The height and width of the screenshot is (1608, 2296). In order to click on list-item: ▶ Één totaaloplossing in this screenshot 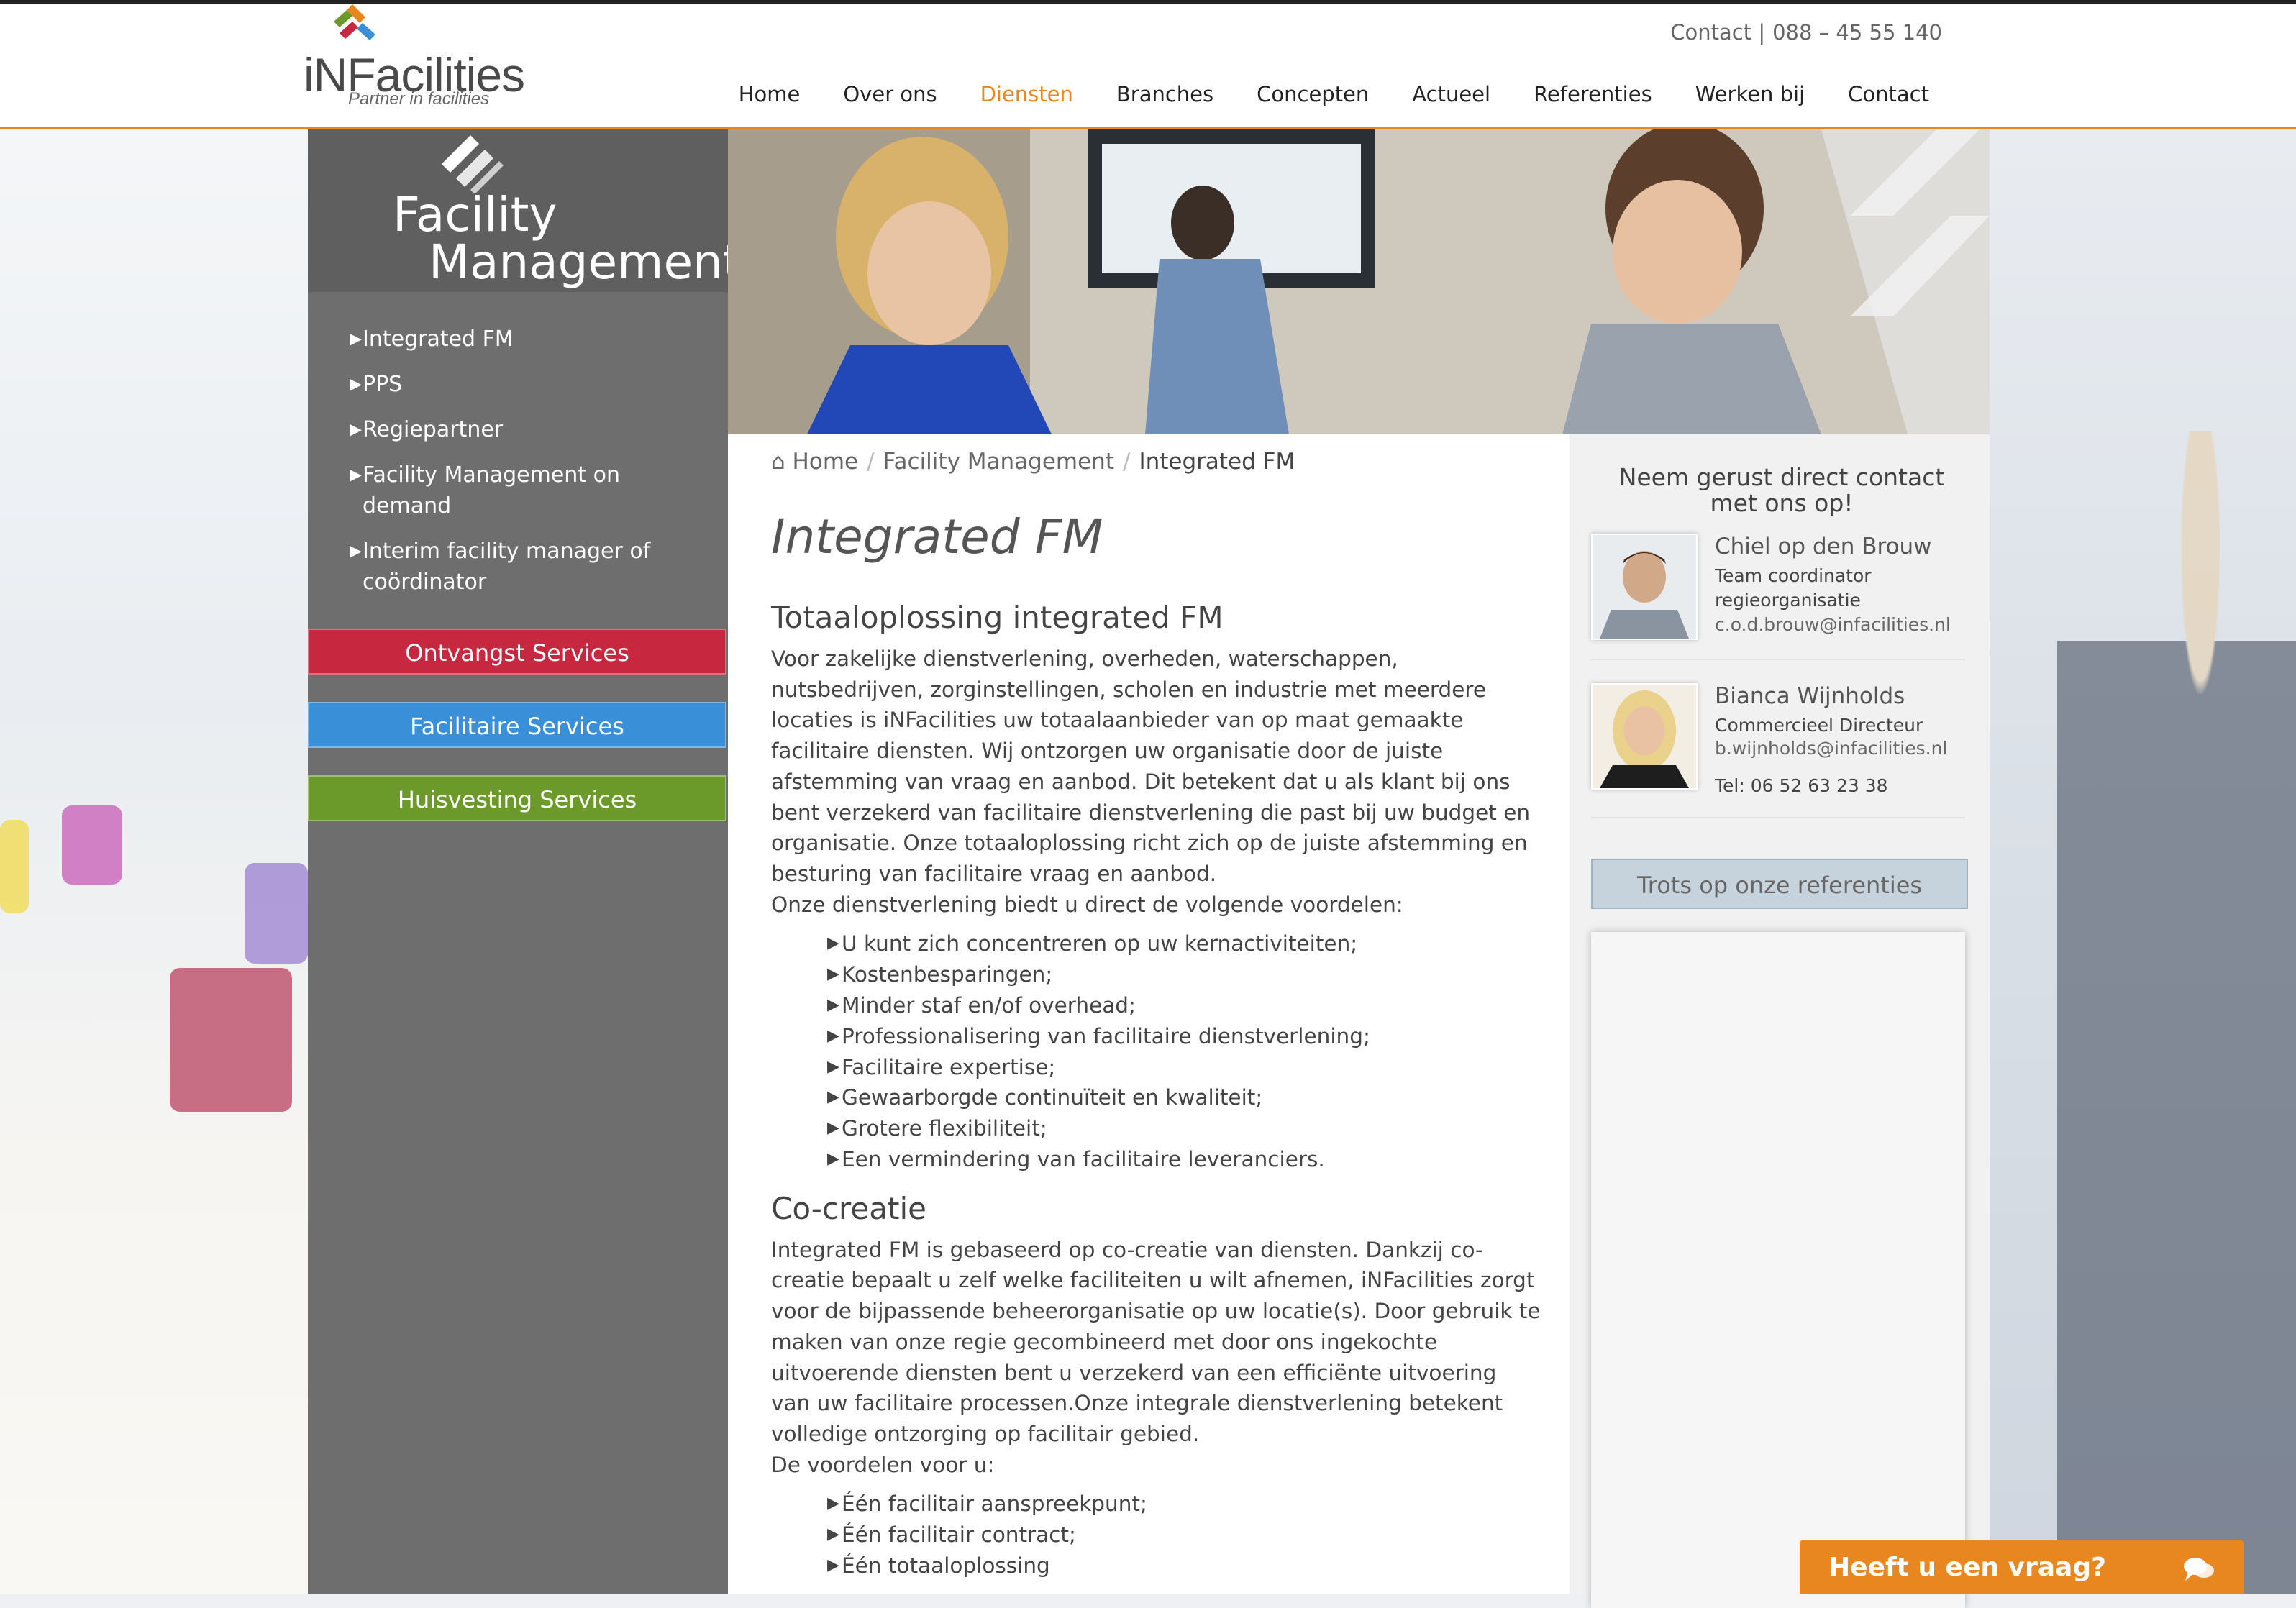, I will do `click(1184, 1565)`.